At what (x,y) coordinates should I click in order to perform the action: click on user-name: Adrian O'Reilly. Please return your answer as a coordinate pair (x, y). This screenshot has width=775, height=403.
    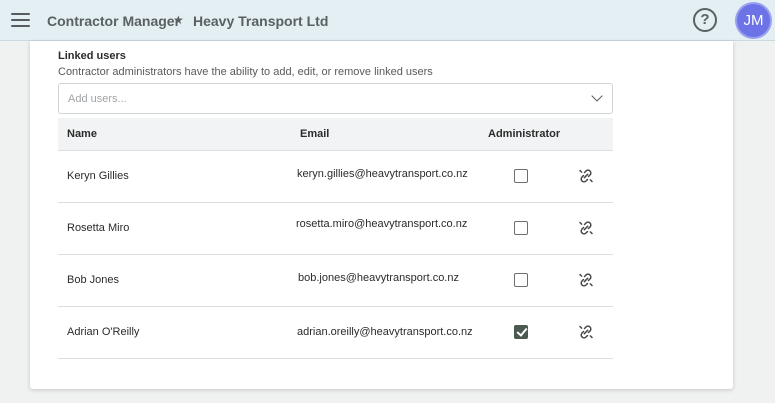
    Looking at the image, I should click on (103, 332).